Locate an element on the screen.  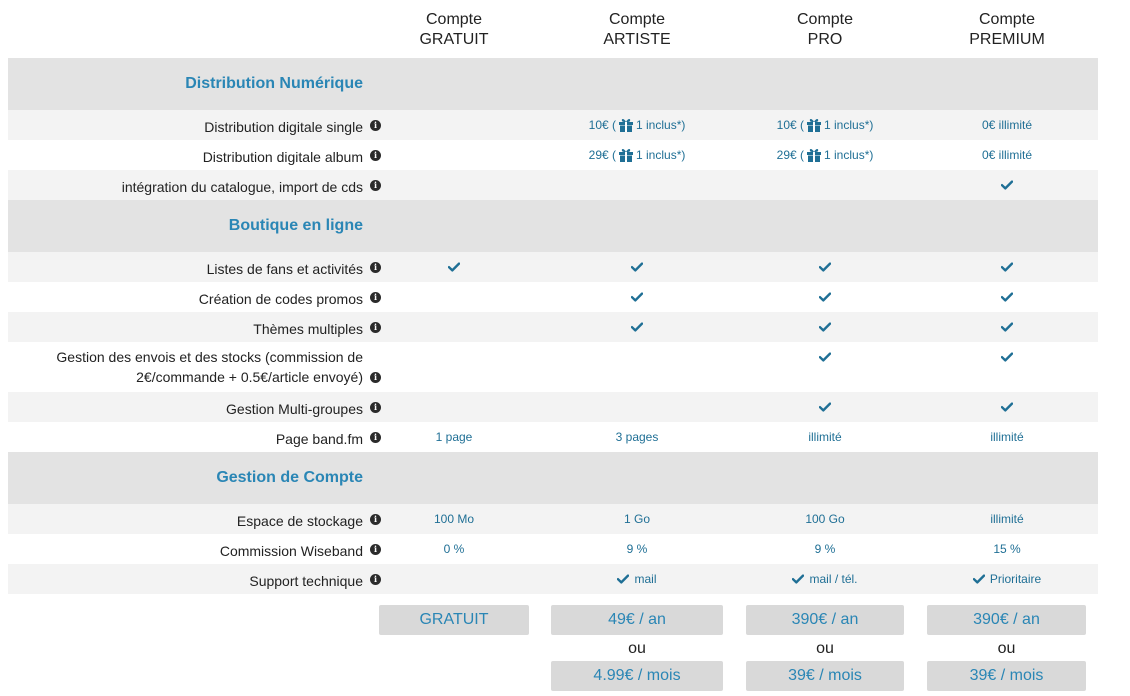
plan-header-line2: PREMIUM is located at coordinates (1007, 39).